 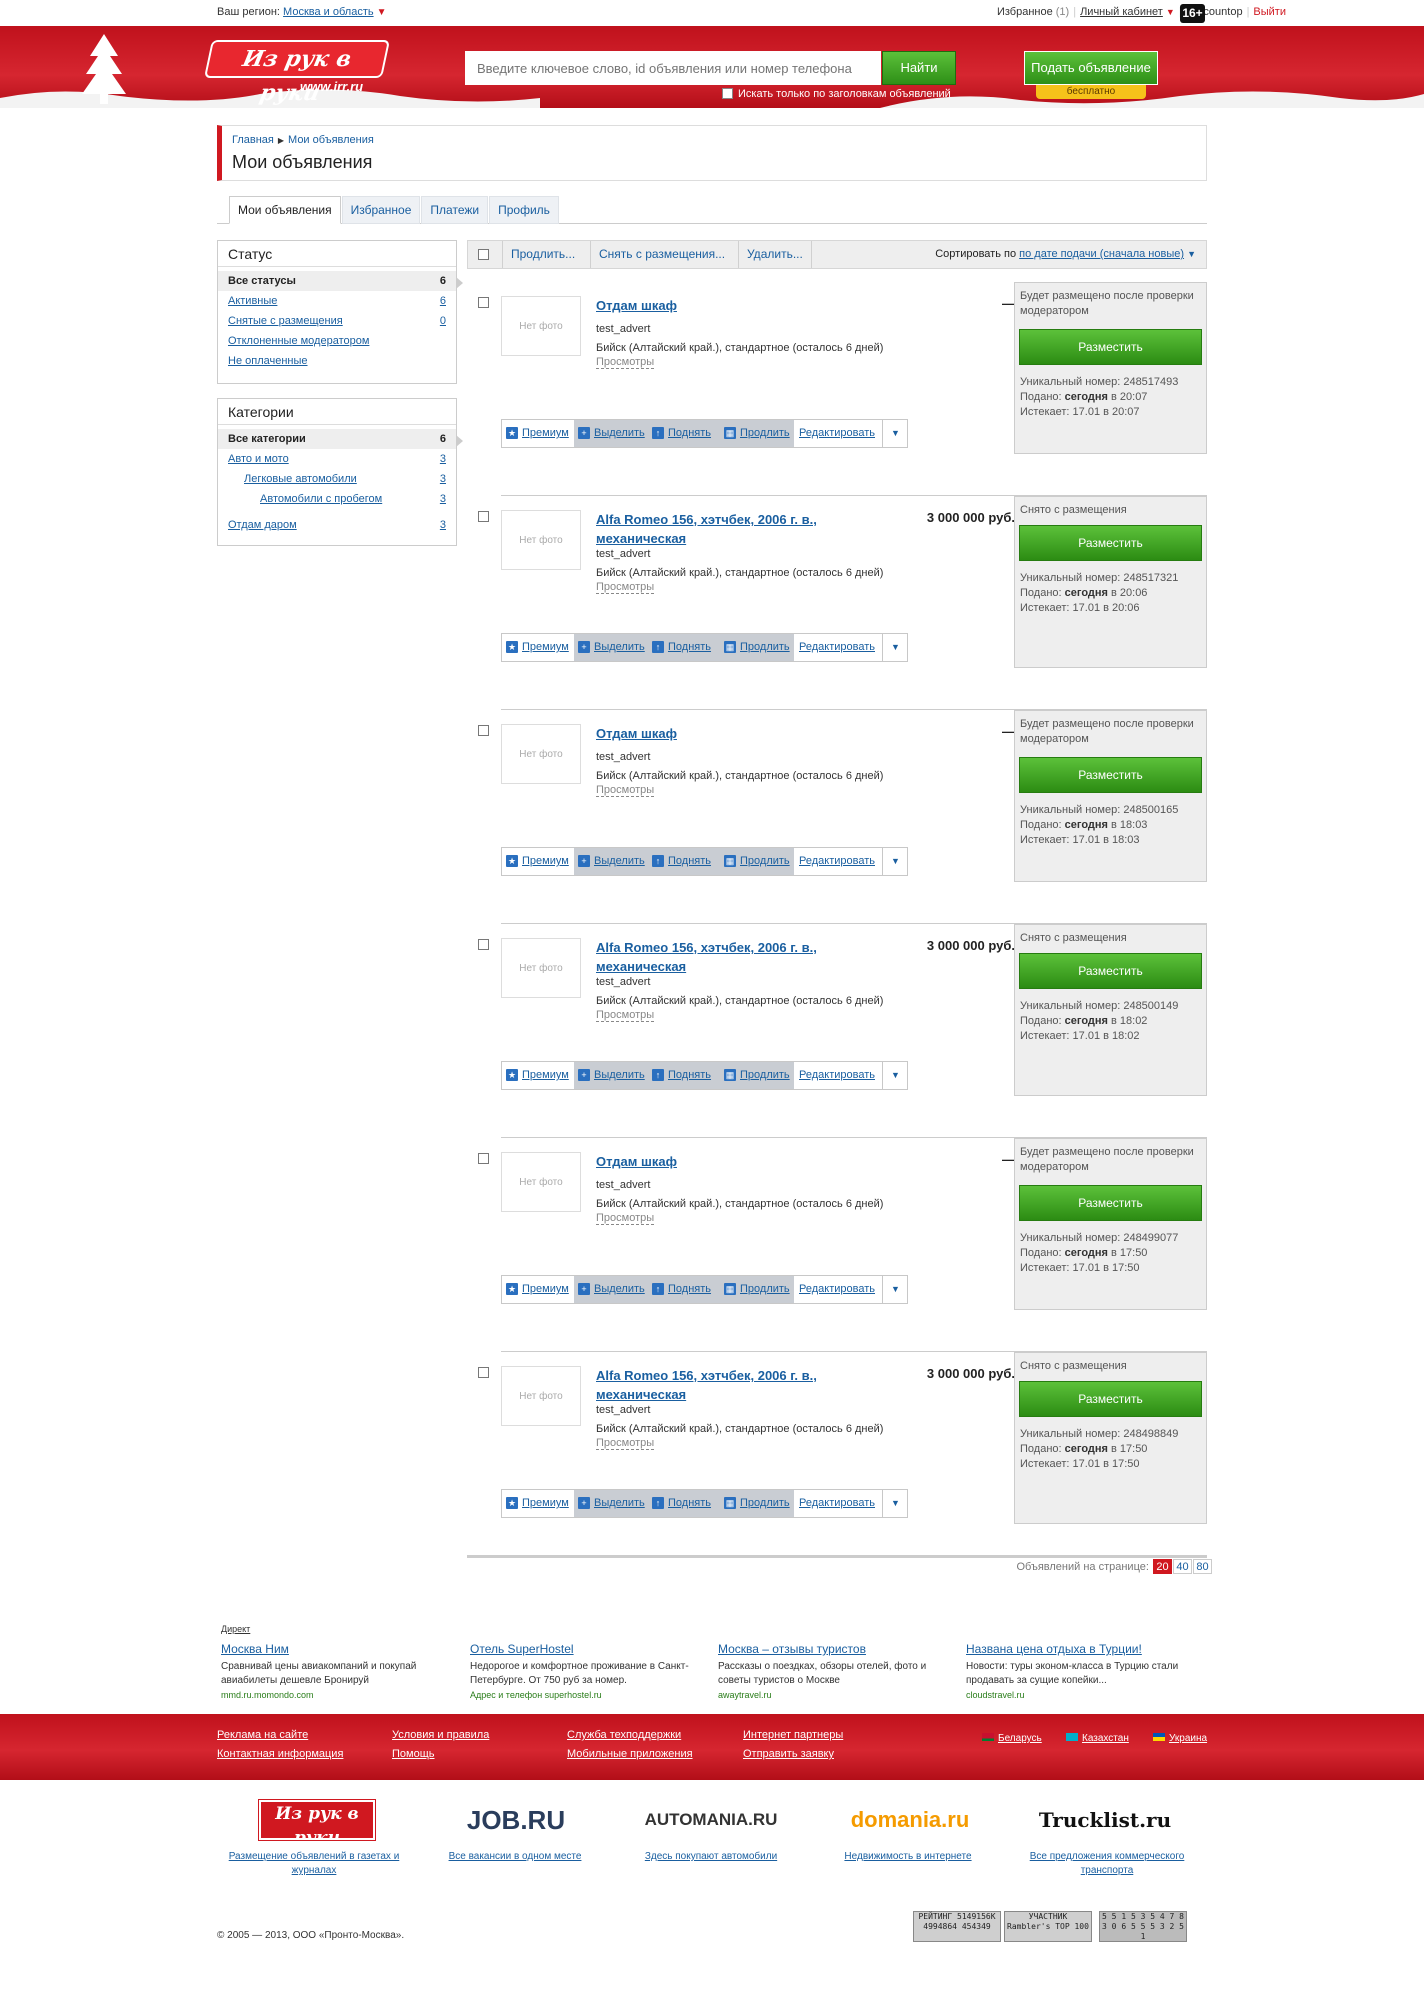 I want to click on status-rejected: Отклоненные модератором, so click(x=337, y=341).